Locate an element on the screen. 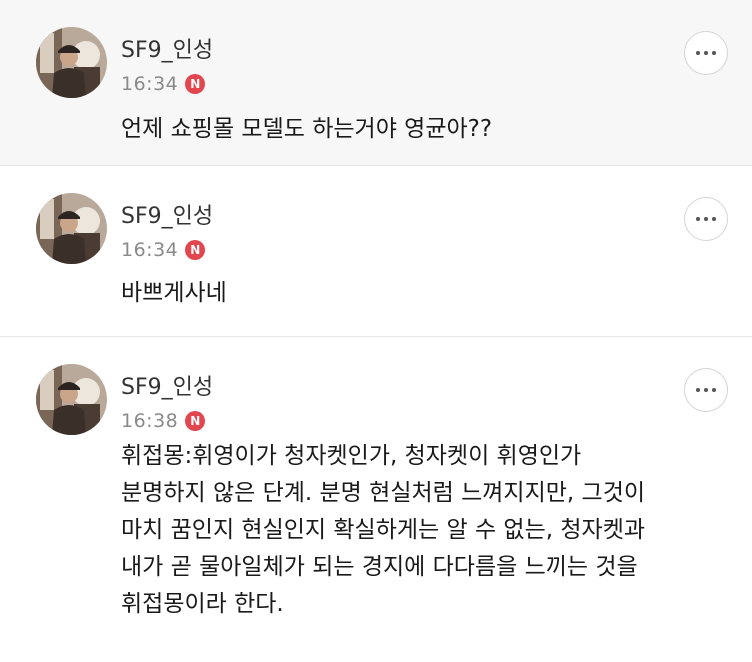 The height and width of the screenshot is (662, 752). comment-line: 휘접몽이라 한다. is located at coordinates (202, 604).